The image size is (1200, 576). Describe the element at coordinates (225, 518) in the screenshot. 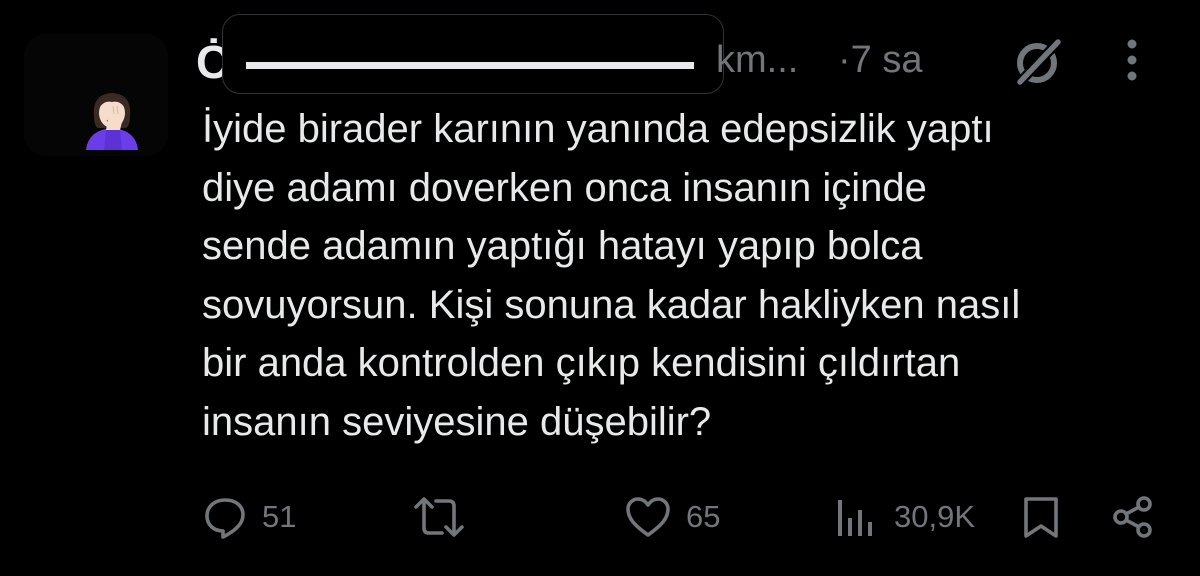

I see `reply-icon` at that location.